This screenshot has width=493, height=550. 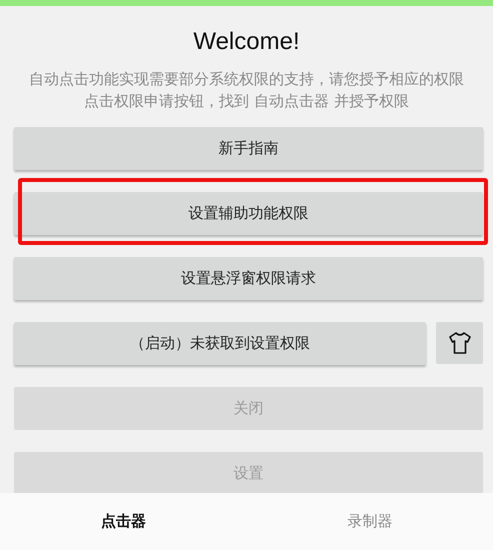 I want to click on intro-text: 自动点击功能实现需要部分系统权限的支持，请您授予相应的权限, so click(x=246, y=79).